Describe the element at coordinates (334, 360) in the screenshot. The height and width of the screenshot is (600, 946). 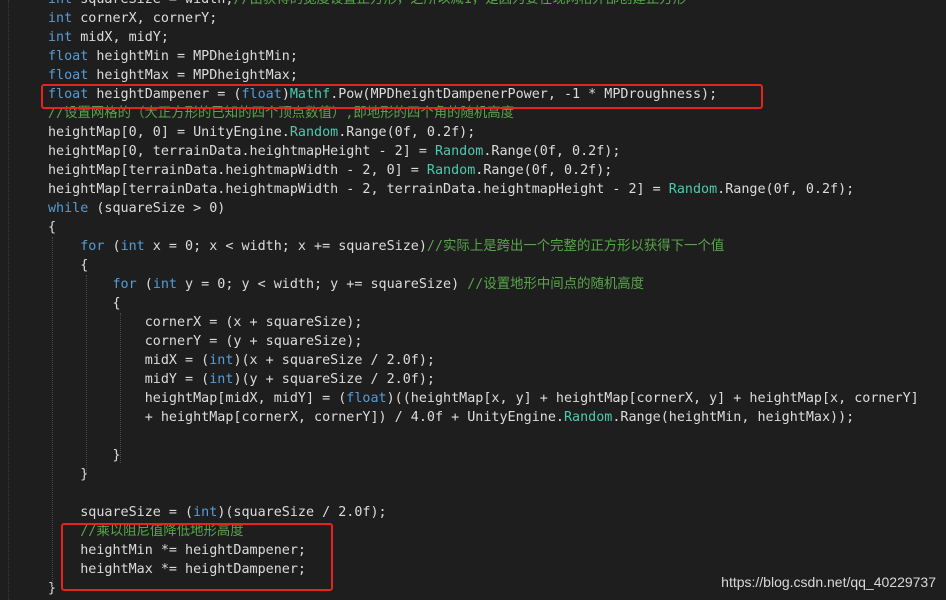
I see `code-text: )(x + squareSize / 2.0f);` at that location.